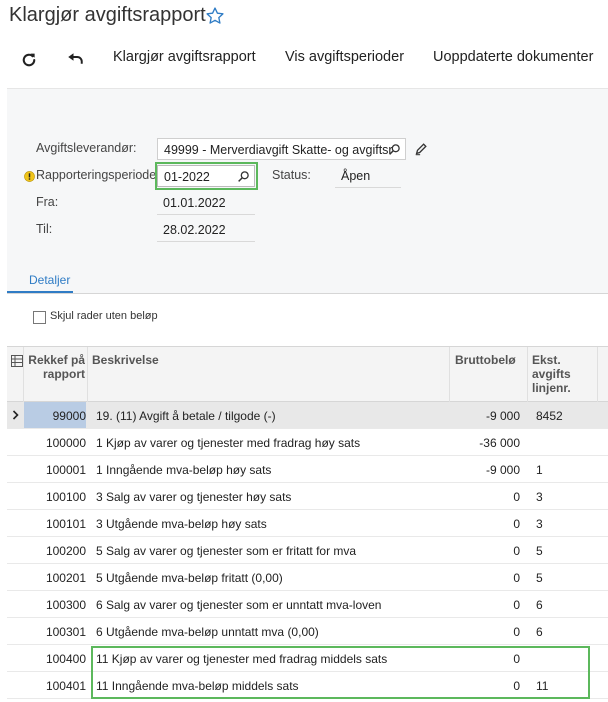 The height and width of the screenshot is (702, 608). Describe the element at coordinates (554, 374) in the screenshot. I see `header-ext-line: Ekst. avgifts linjenr.` at that location.